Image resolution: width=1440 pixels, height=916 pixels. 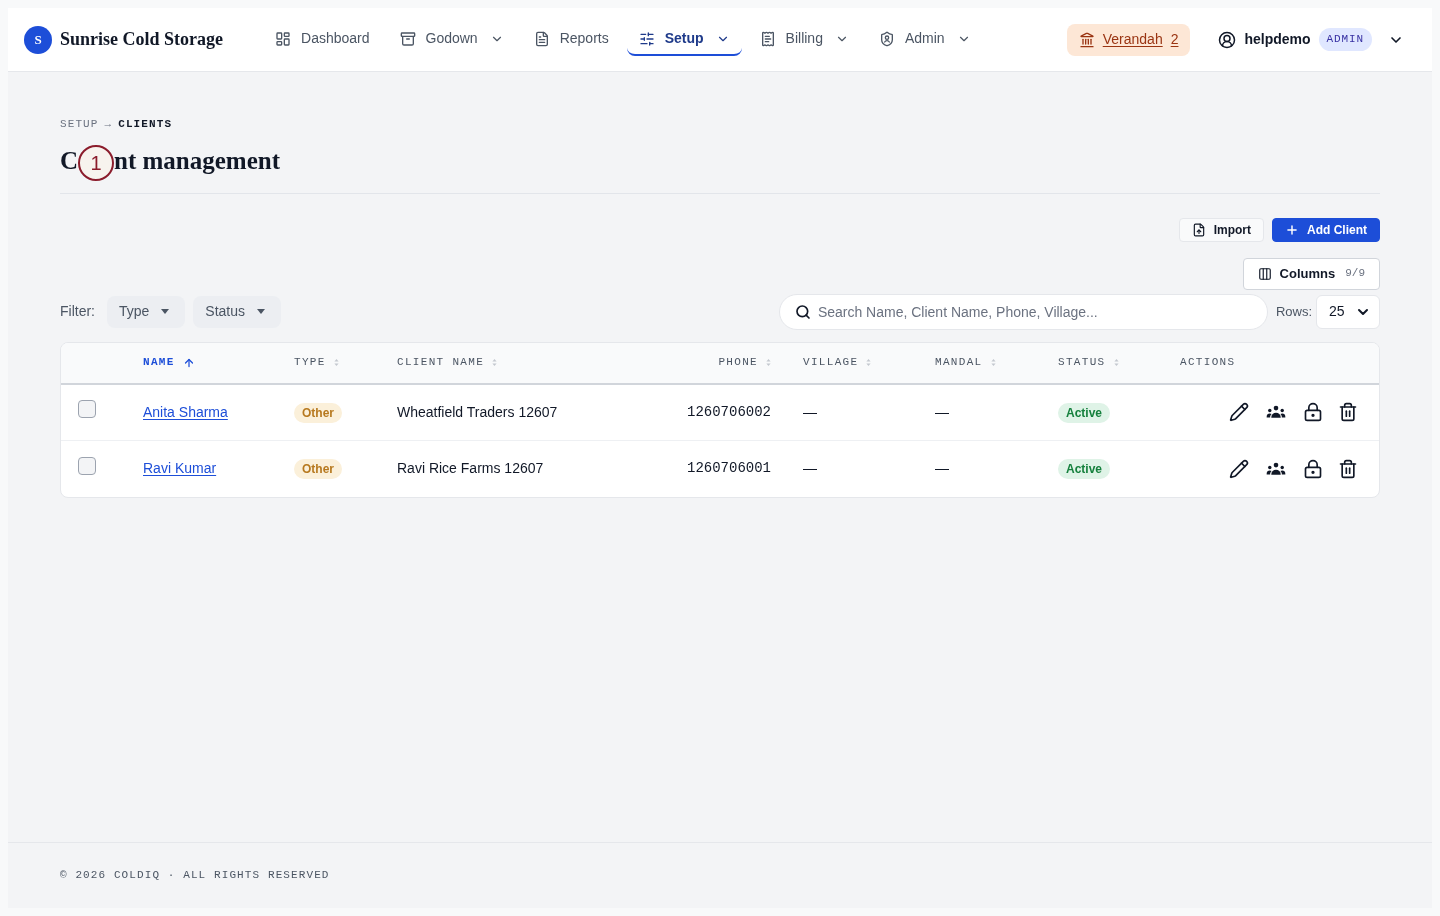 What do you see at coordinates (646, 38) in the screenshot?
I see `sliders-icon` at bounding box center [646, 38].